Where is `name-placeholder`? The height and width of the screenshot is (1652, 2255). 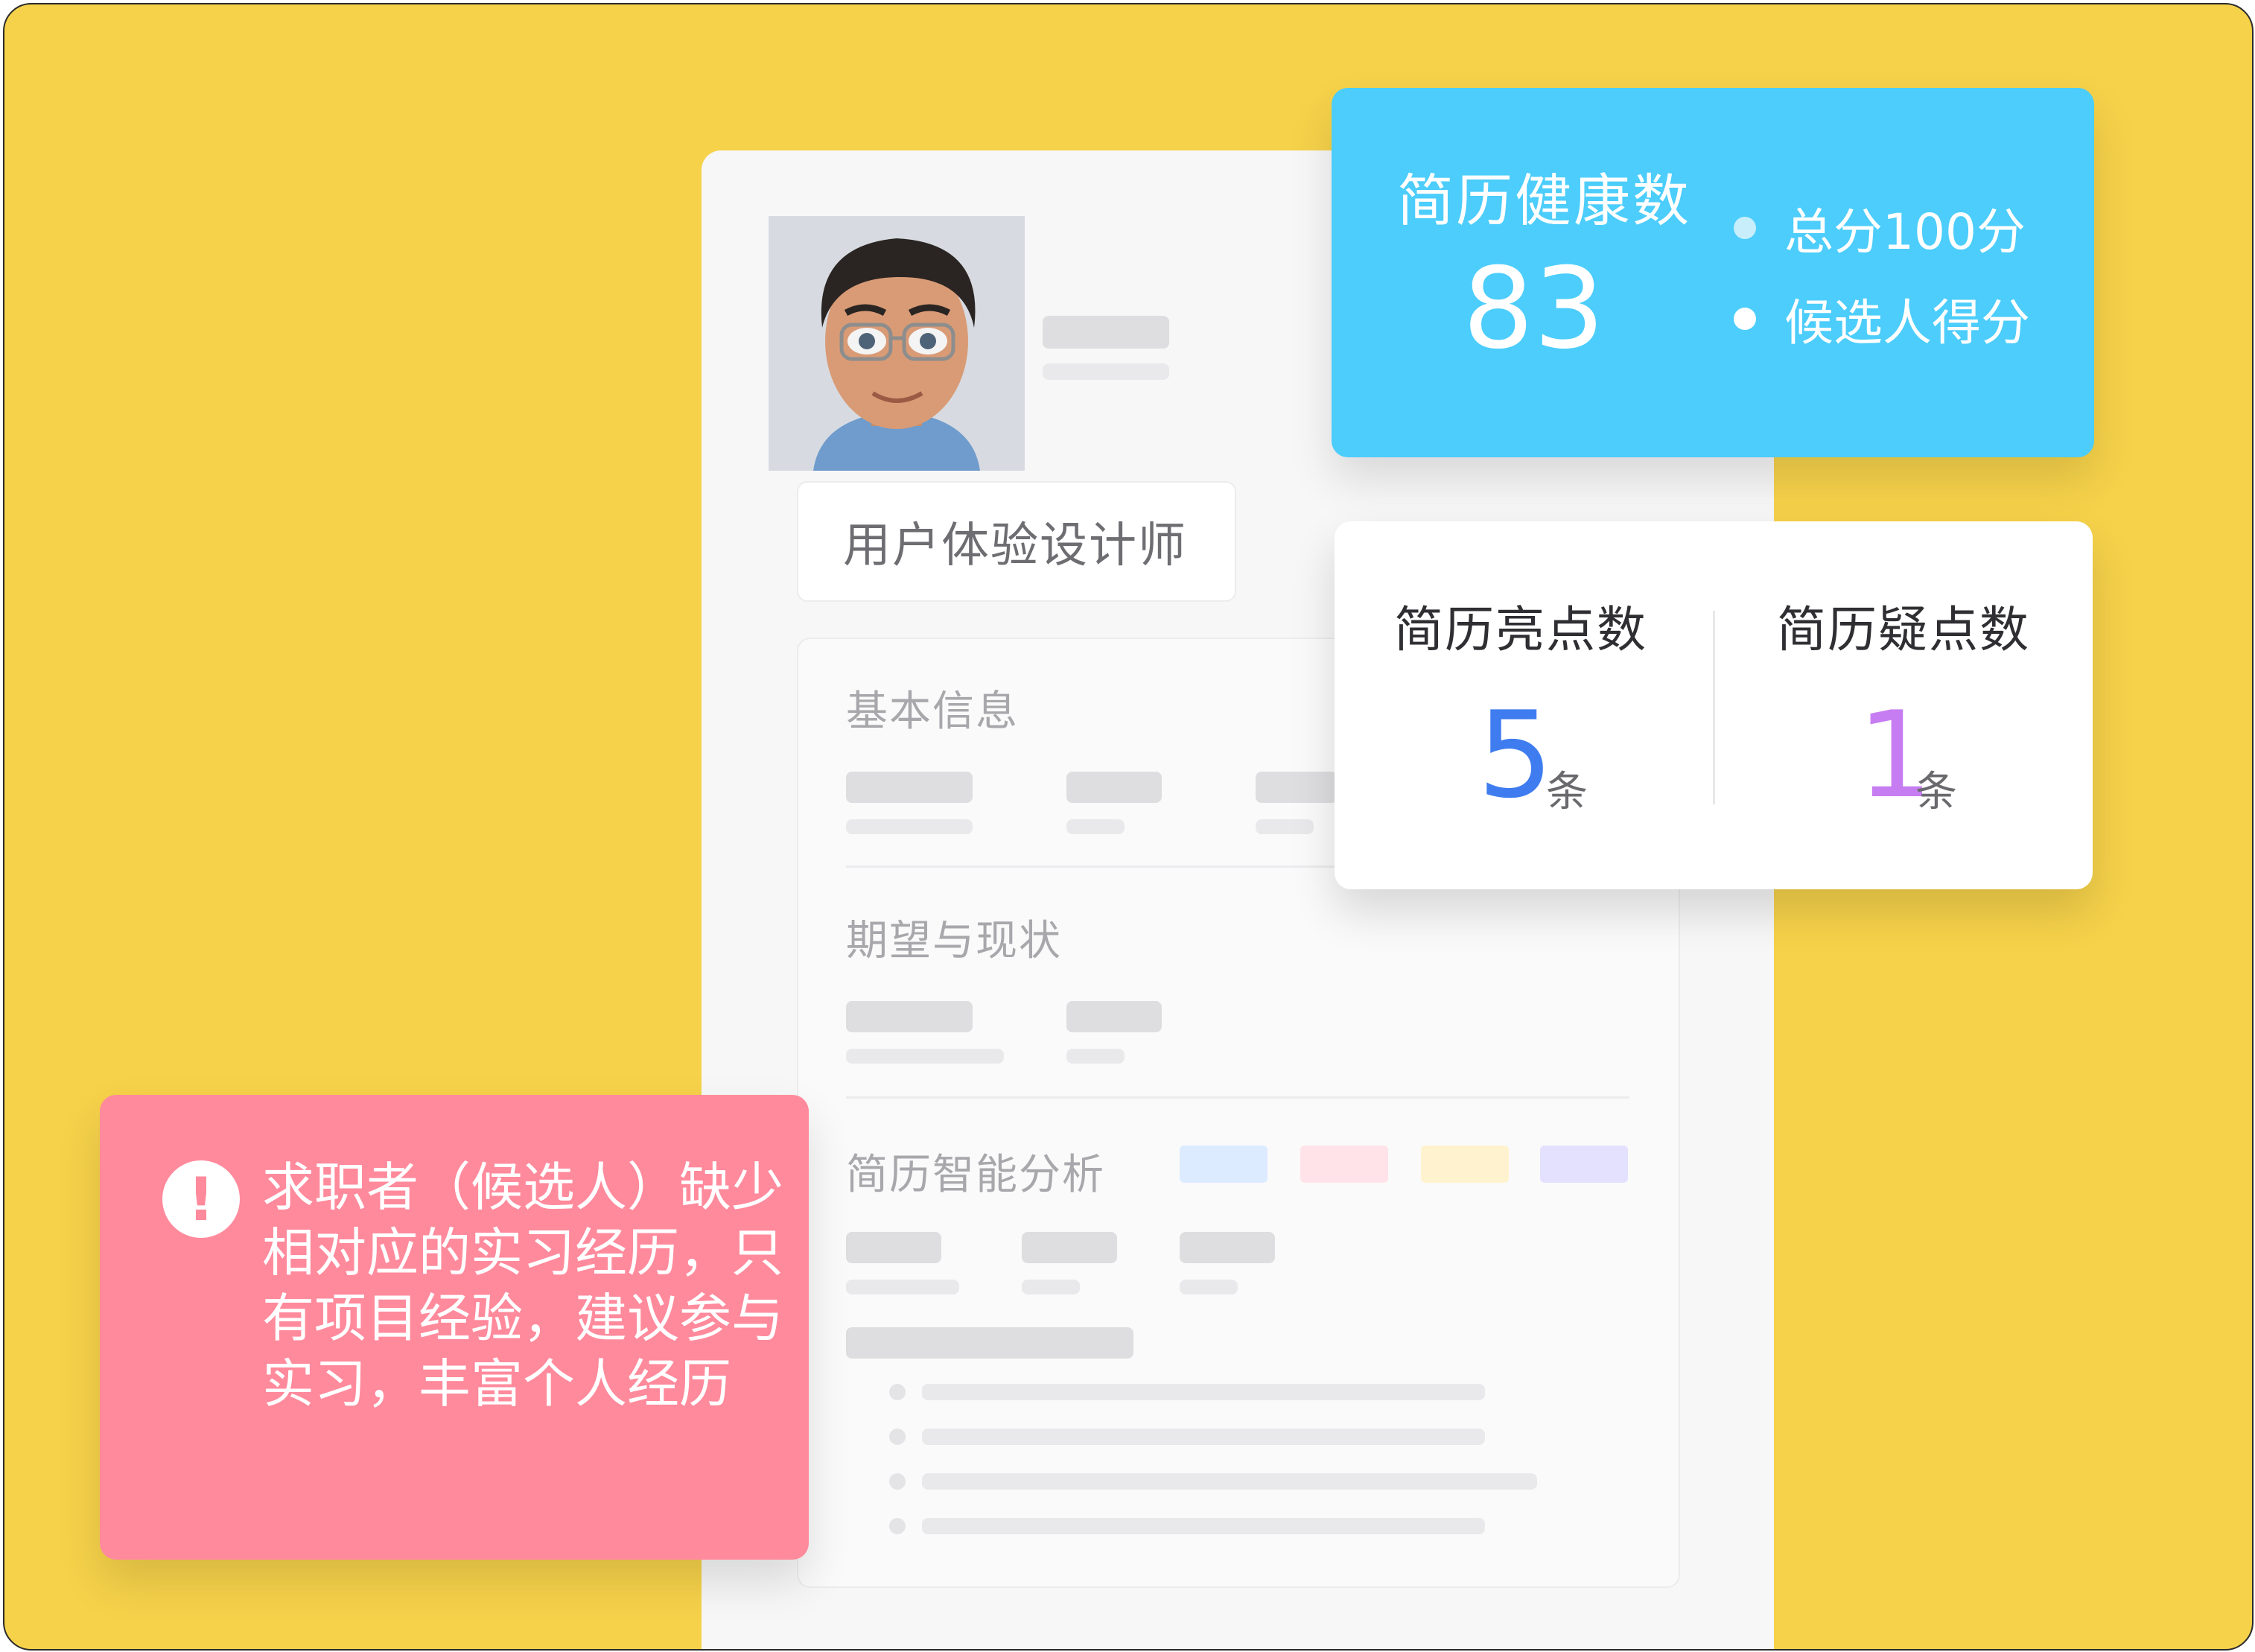 name-placeholder is located at coordinates (1106, 332).